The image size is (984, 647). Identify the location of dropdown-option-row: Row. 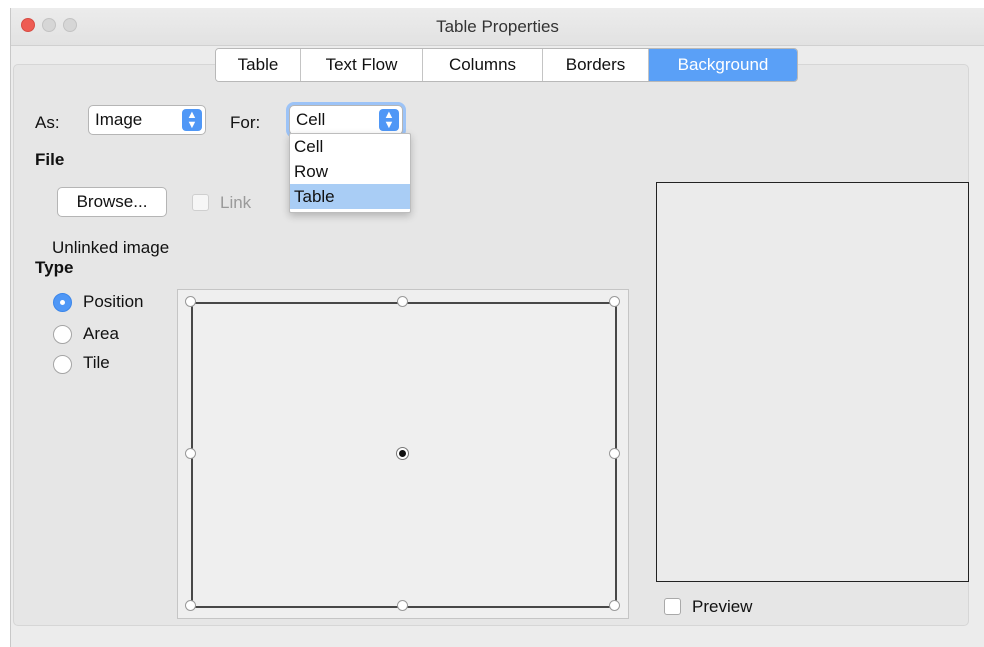
(350, 171).